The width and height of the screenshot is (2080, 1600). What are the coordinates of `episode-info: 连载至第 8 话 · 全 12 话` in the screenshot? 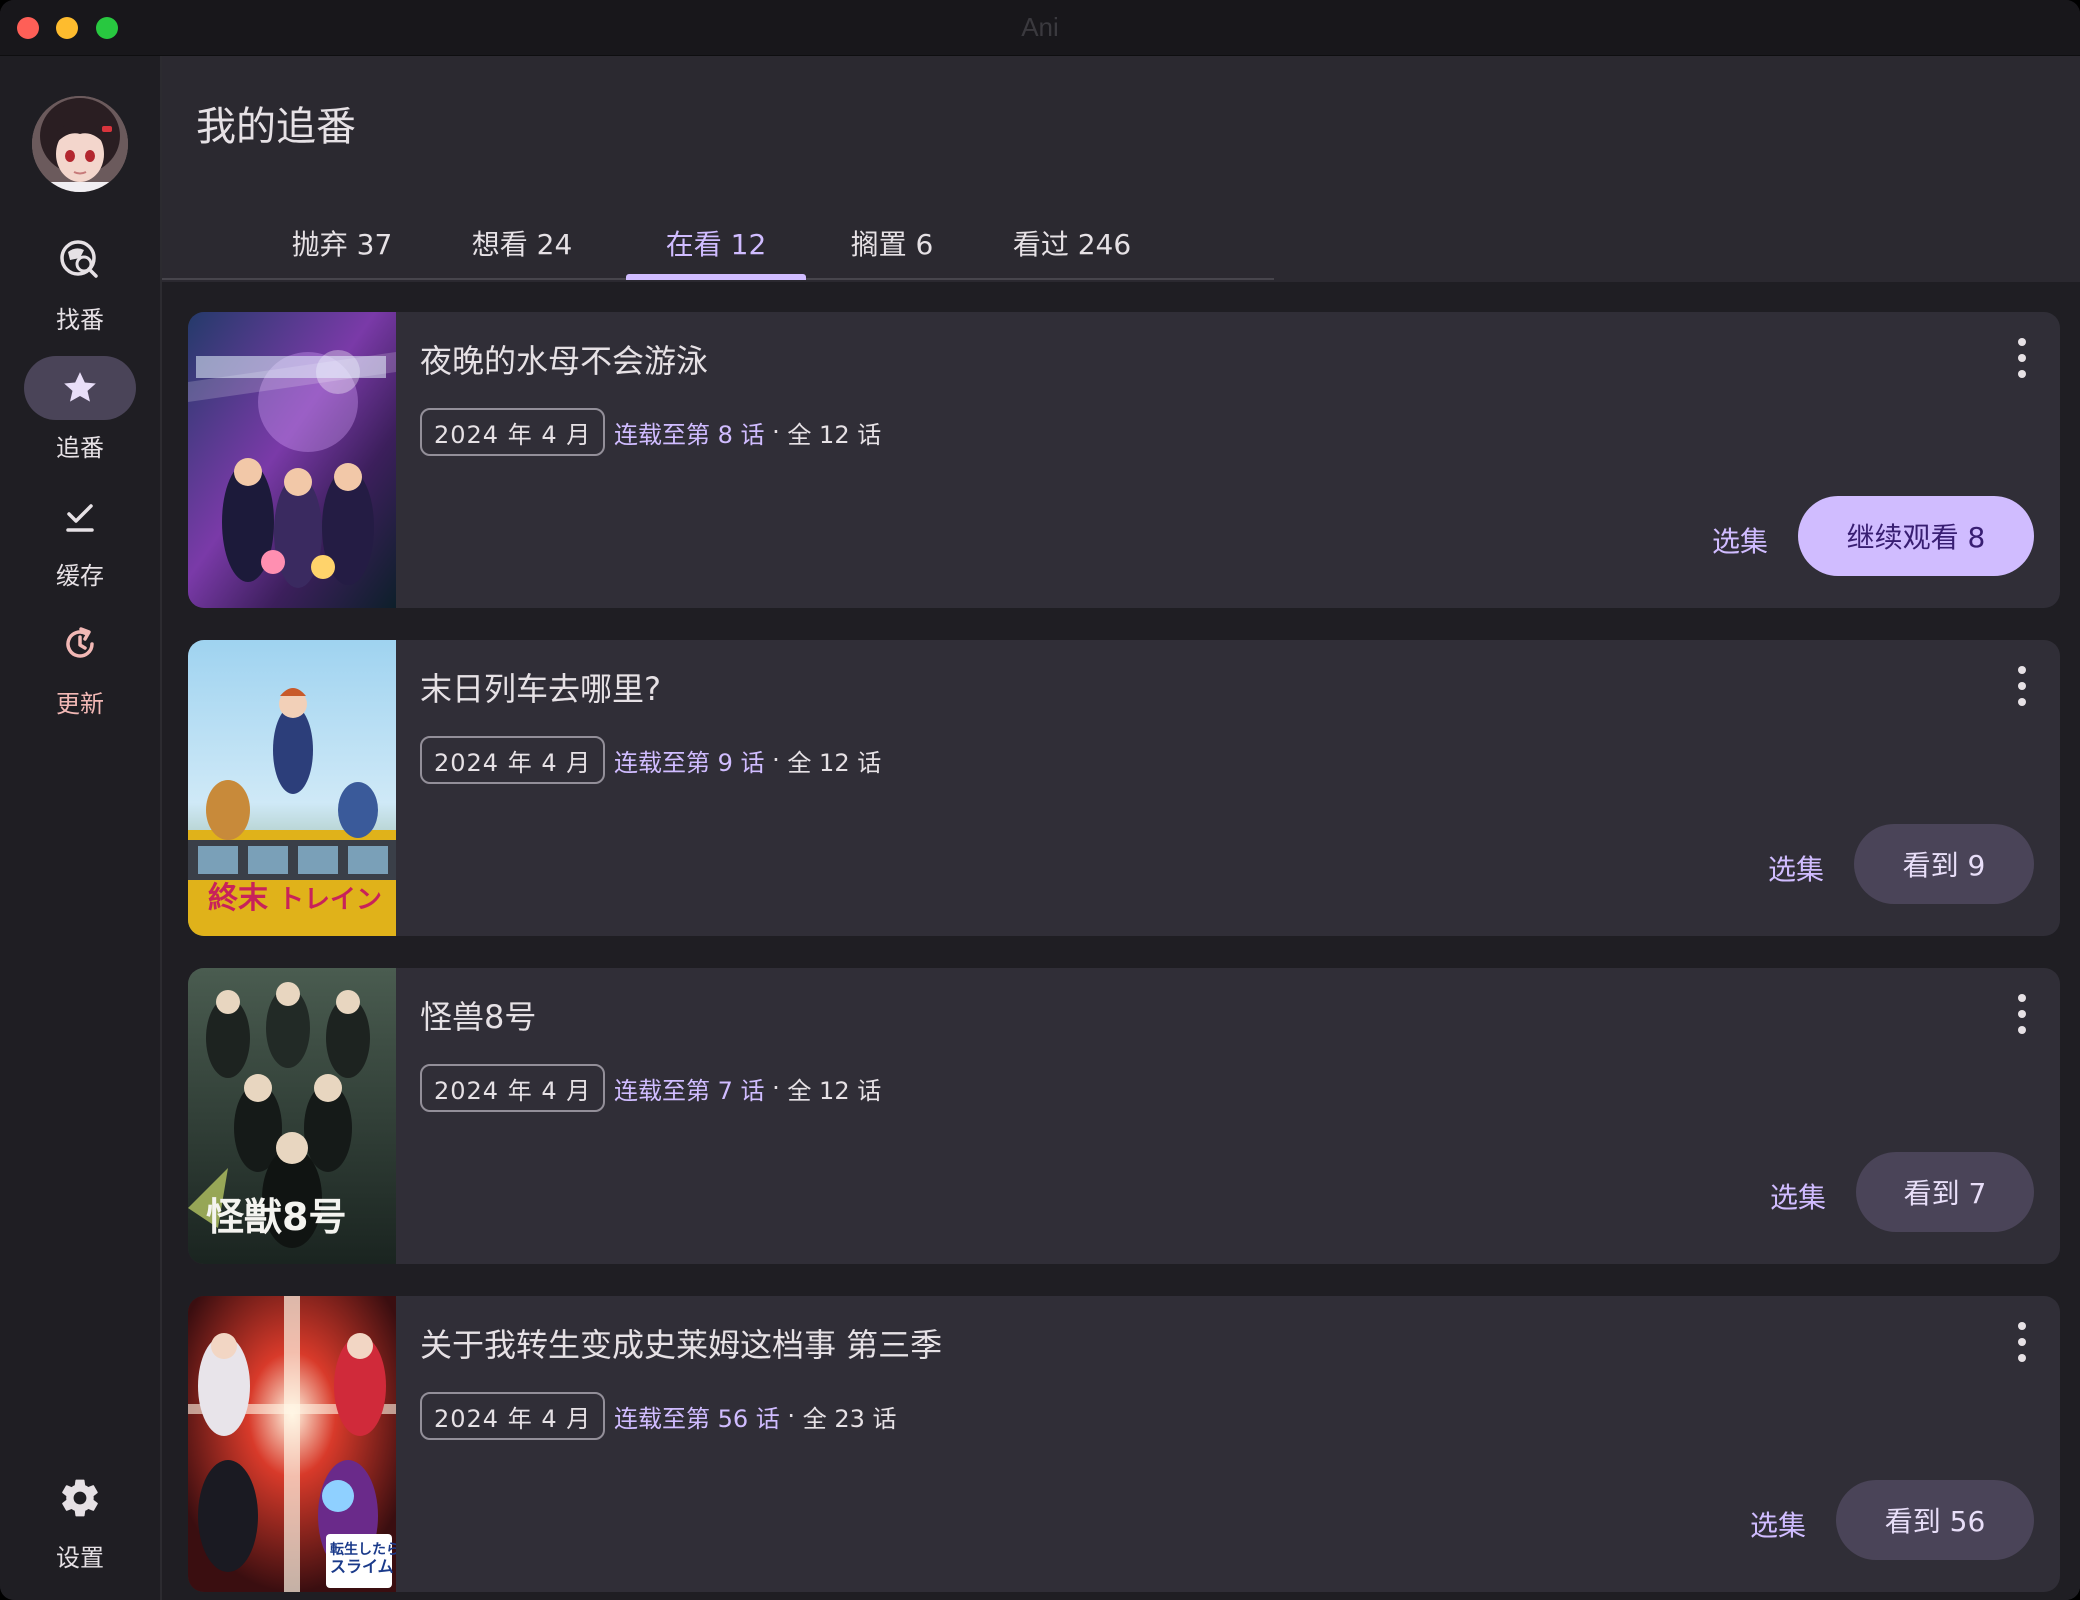 It's located at (747, 432).